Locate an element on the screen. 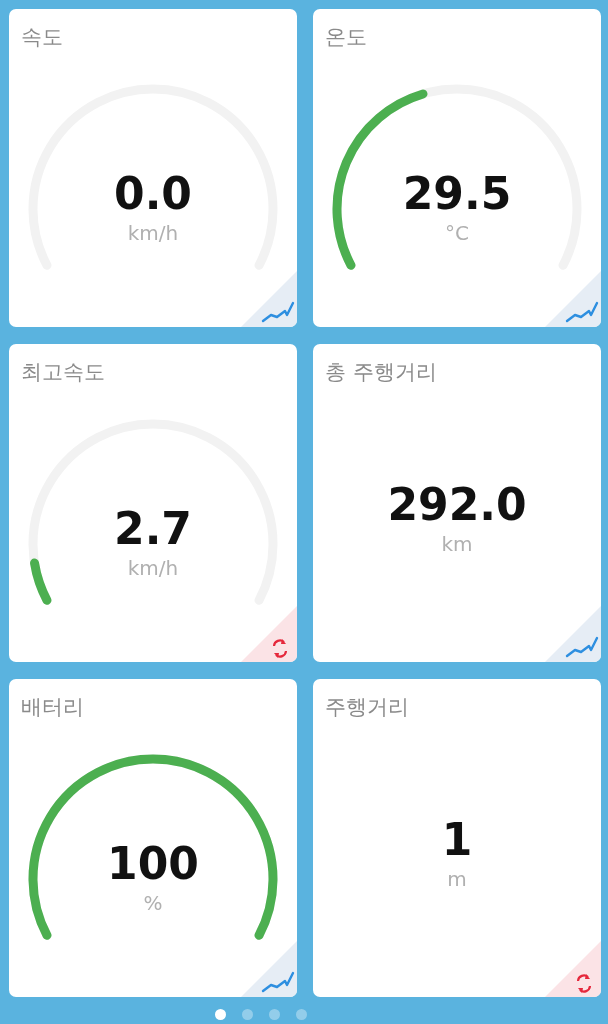 Image resolution: width=608 pixels, height=1024 pixels. value-text: 29.5 is located at coordinates (457, 194).